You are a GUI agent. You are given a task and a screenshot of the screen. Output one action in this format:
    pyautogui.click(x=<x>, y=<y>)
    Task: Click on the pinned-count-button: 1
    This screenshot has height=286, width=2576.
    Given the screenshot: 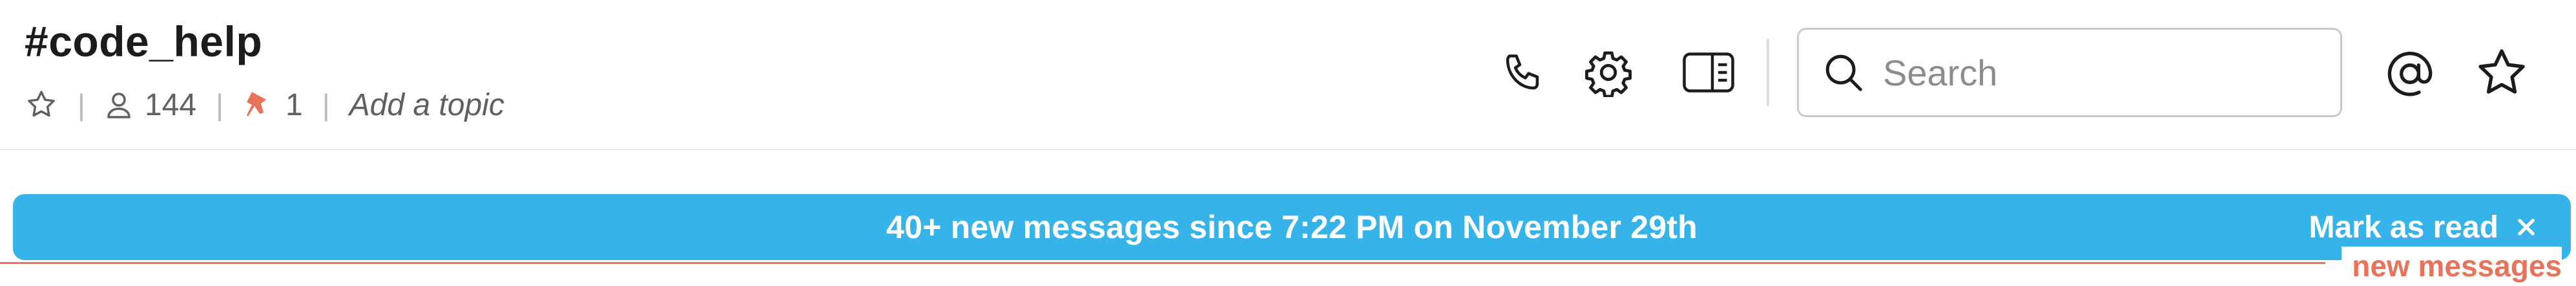 What is the action you would take?
    pyautogui.click(x=273, y=105)
    